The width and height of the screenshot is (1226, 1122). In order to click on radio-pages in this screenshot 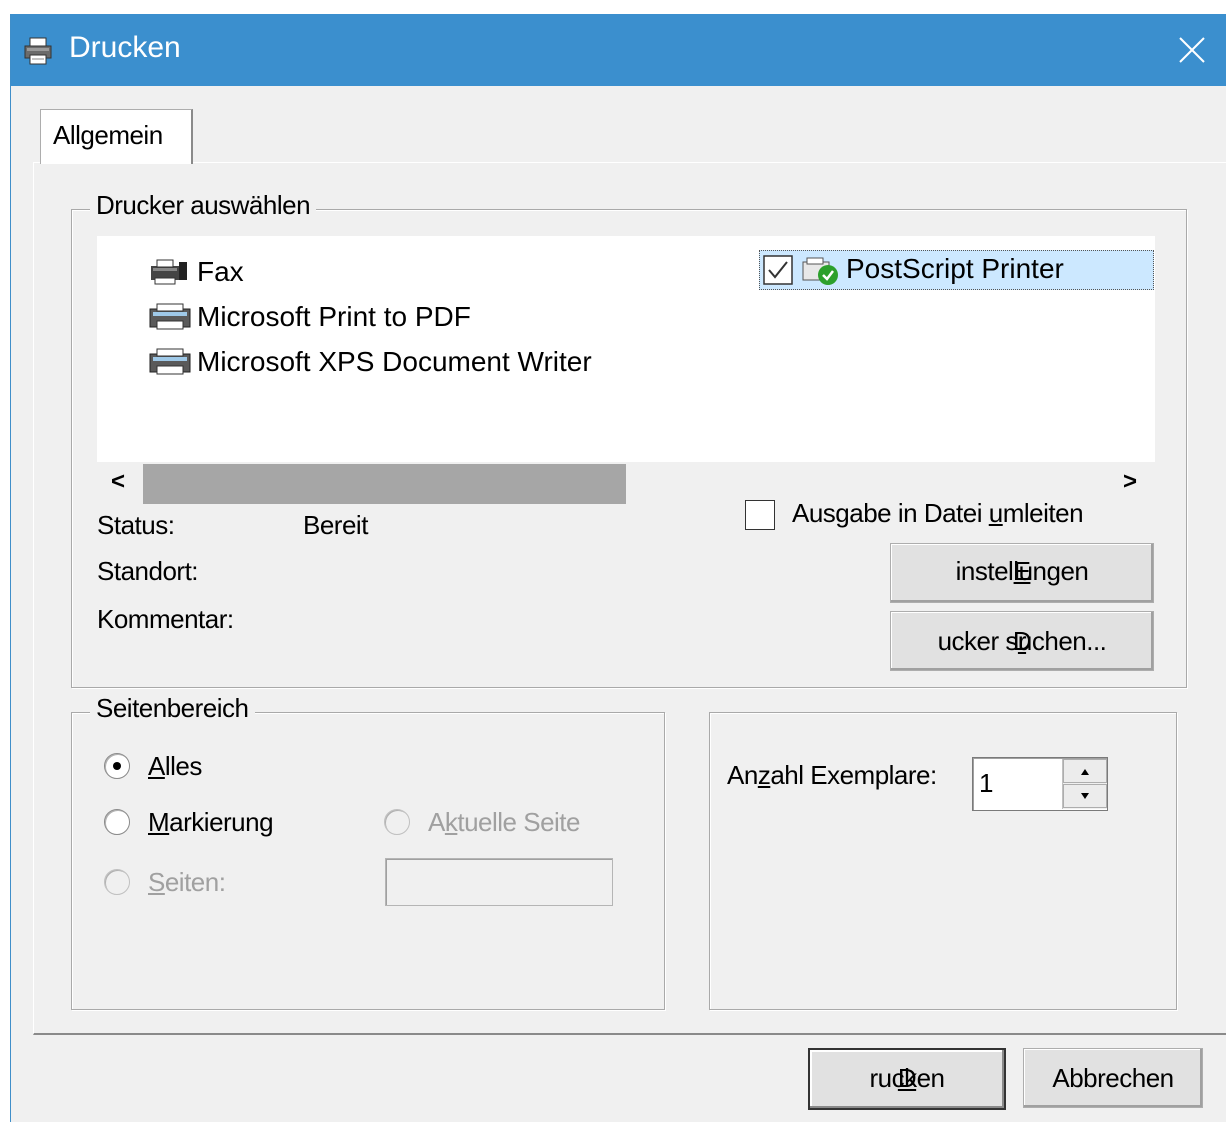, I will do `click(117, 882)`.